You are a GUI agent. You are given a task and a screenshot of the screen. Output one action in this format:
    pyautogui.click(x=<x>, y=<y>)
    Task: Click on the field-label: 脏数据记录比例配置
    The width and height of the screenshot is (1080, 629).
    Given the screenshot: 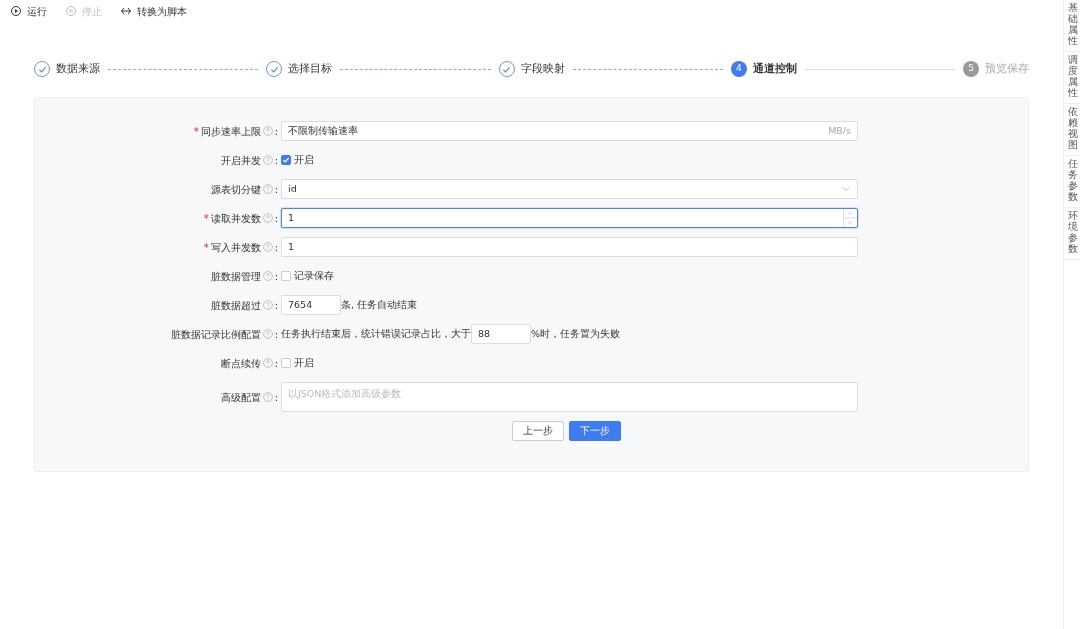 What is the action you would take?
    pyautogui.click(x=215, y=334)
    